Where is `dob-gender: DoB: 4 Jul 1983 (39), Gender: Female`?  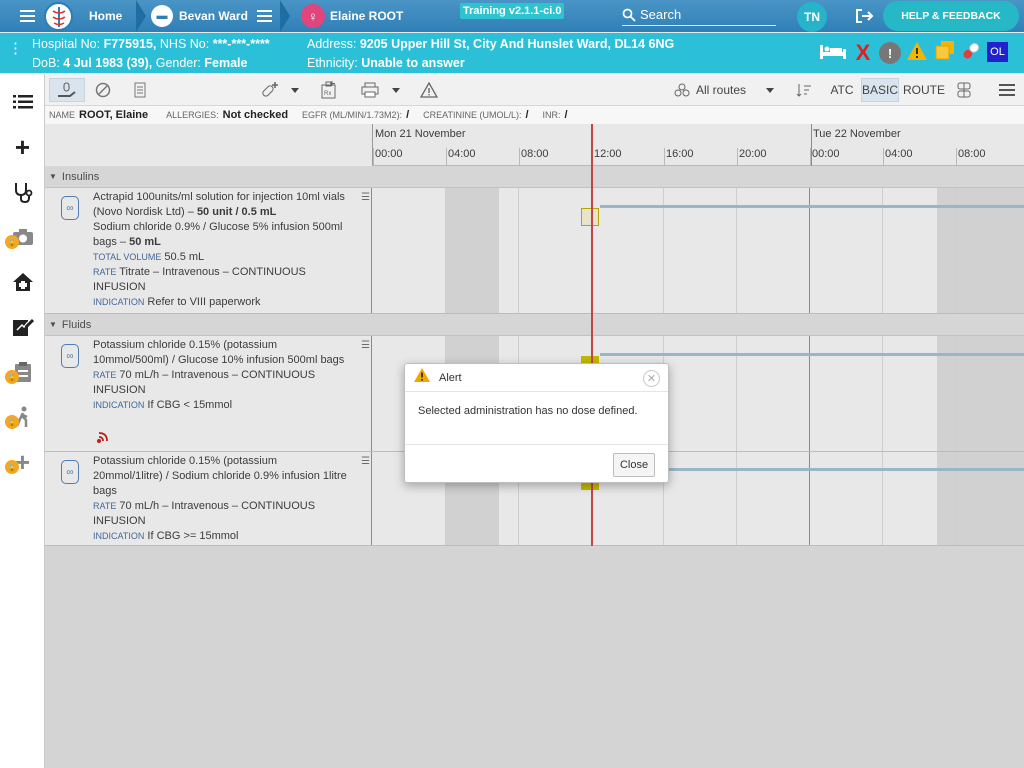
dob-gender: DoB: 4 Jul 1983 (39), Gender: Female is located at coordinates (140, 63).